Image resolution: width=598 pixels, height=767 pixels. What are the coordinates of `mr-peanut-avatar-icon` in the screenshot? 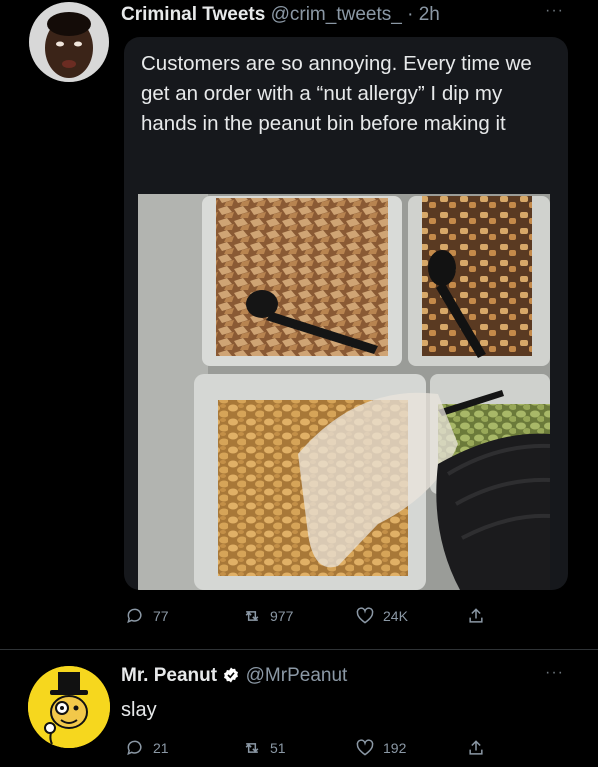 It's located at (69, 707).